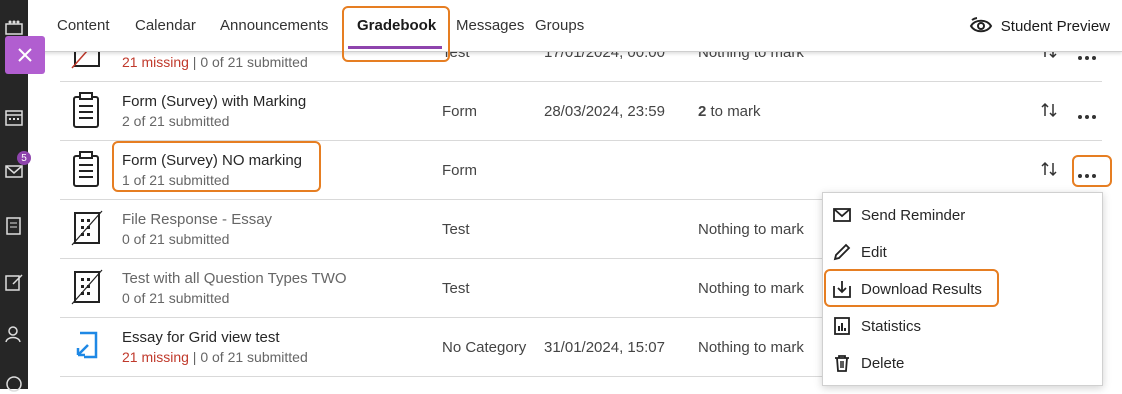 This screenshot has width=1122, height=394. Describe the element at coordinates (907, 289) in the screenshot. I see `menu-item-download-results: Download Results` at that location.